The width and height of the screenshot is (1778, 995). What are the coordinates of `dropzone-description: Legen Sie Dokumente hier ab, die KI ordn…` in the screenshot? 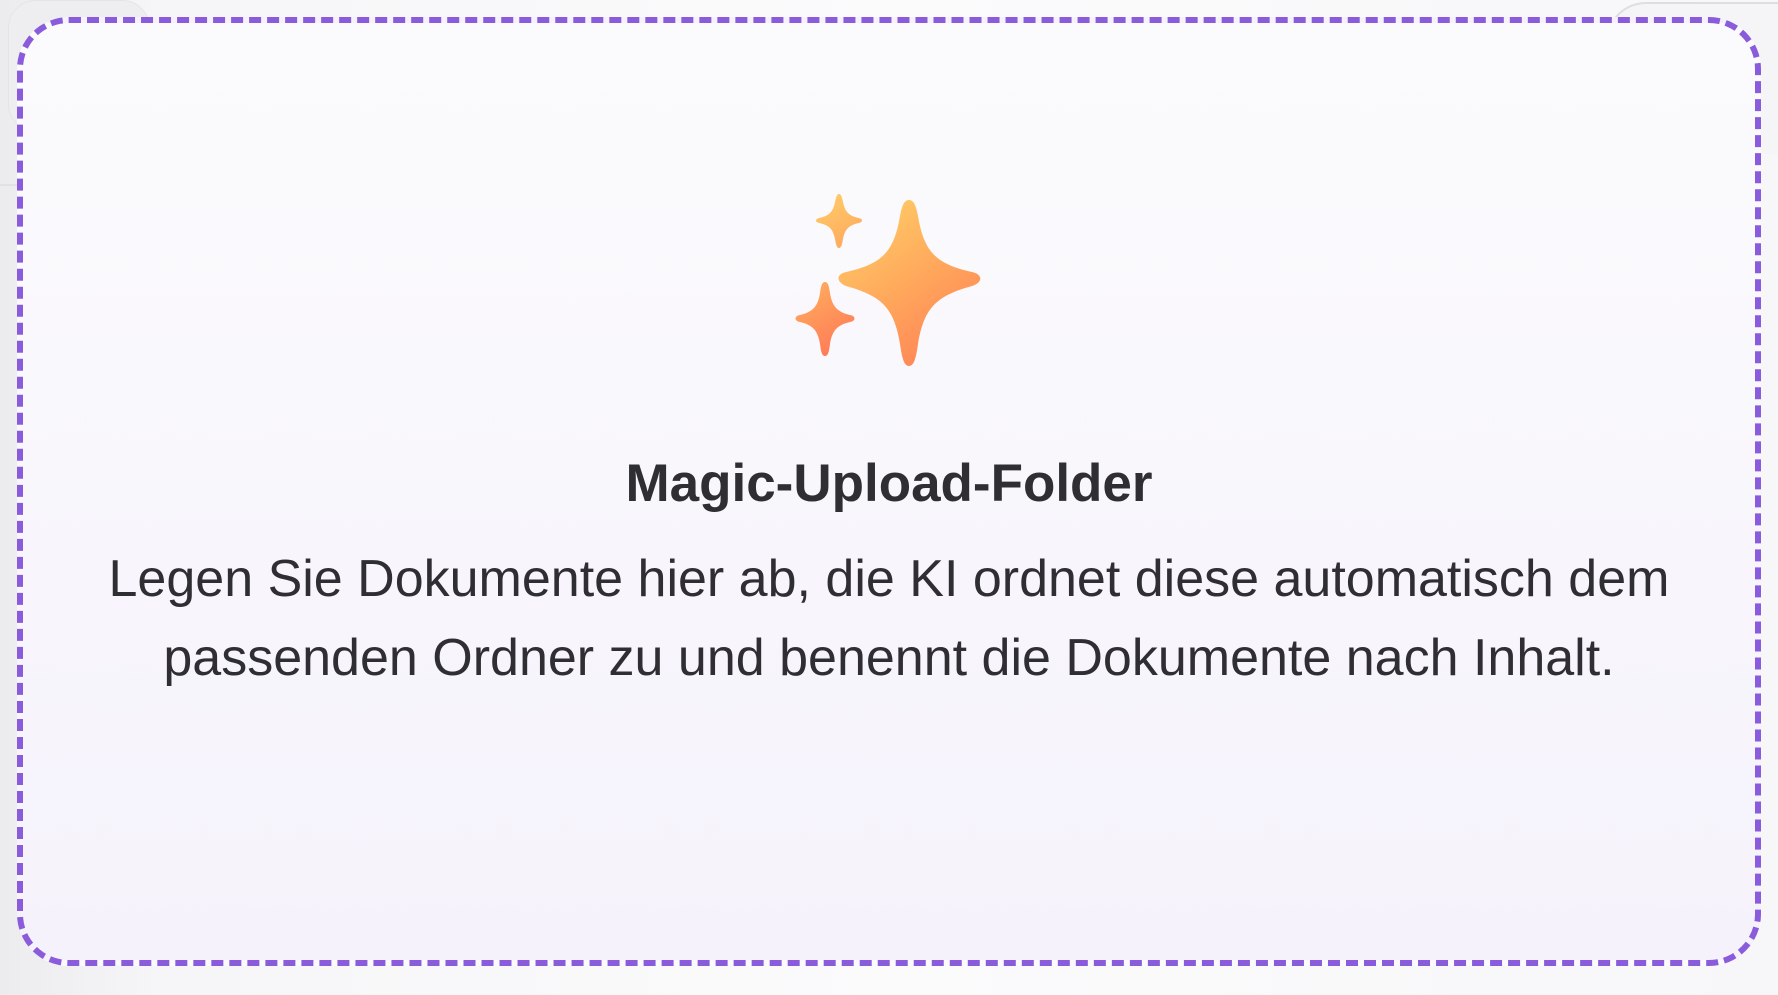 It's located at (889, 618).